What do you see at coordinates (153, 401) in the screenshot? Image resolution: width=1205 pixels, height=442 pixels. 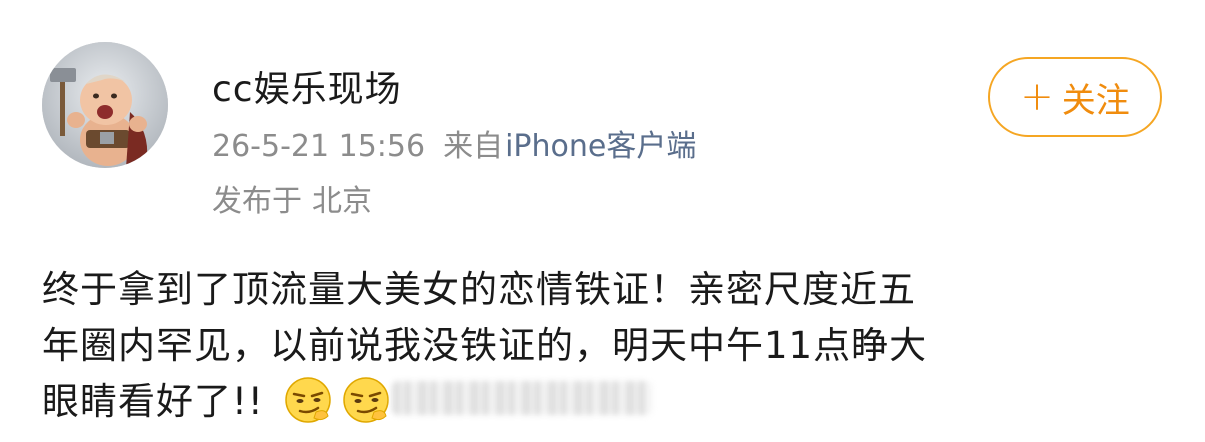 I see `post-line-text: 眼睛看好了!!` at bounding box center [153, 401].